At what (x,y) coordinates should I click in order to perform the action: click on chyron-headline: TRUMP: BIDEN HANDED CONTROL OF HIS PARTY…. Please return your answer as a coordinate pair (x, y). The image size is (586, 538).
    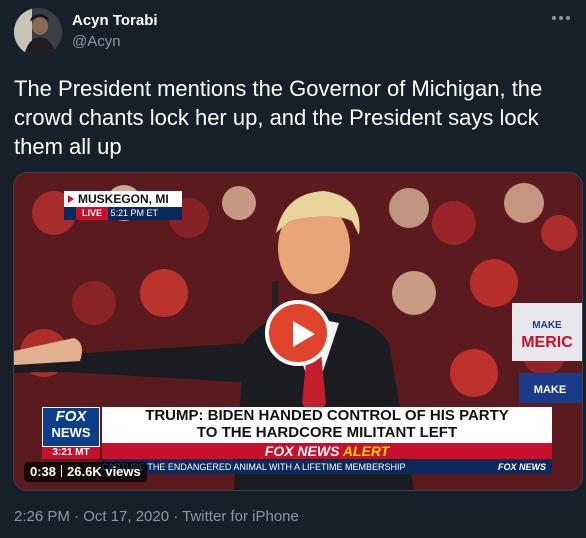
    Looking at the image, I should click on (327, 425).